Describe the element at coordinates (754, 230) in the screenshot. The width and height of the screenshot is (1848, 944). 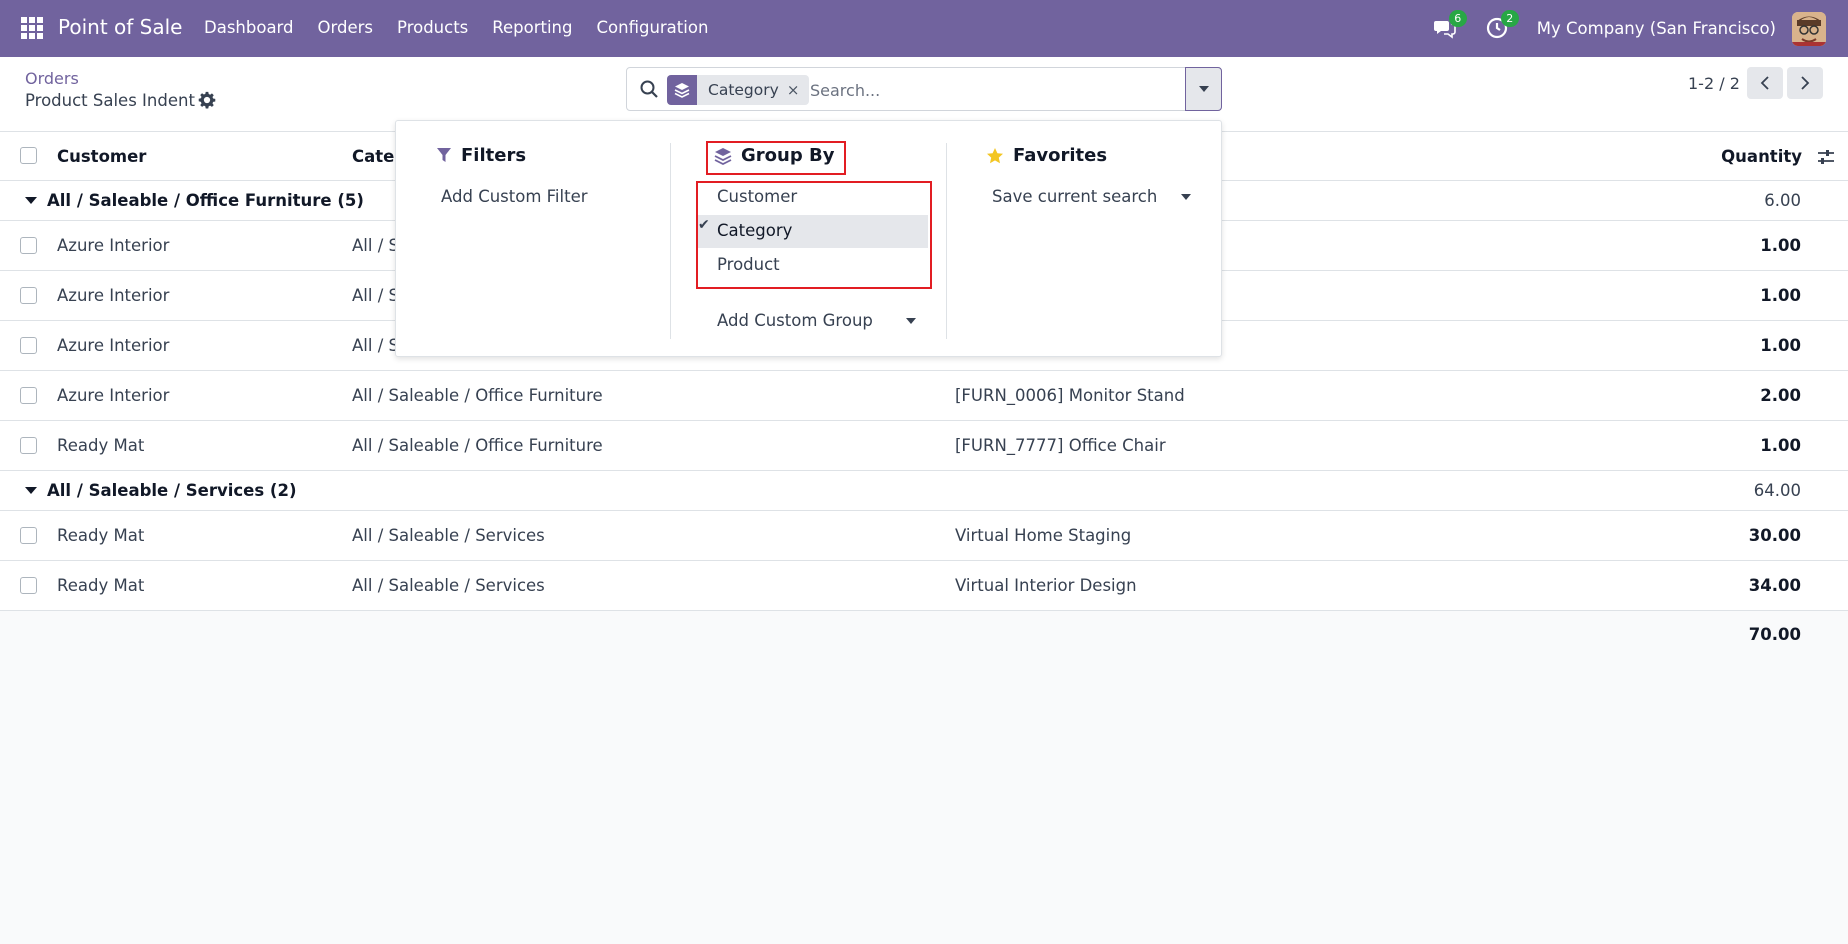
I see `group-by-category: Category` at that location.